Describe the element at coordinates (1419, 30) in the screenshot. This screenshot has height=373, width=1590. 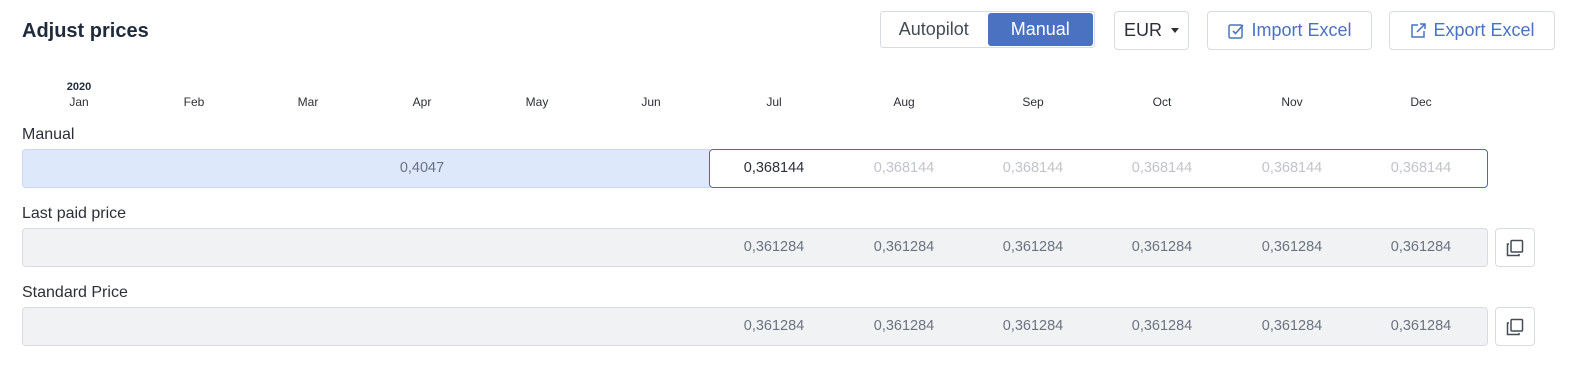
I see `external-link-icon` at that location.